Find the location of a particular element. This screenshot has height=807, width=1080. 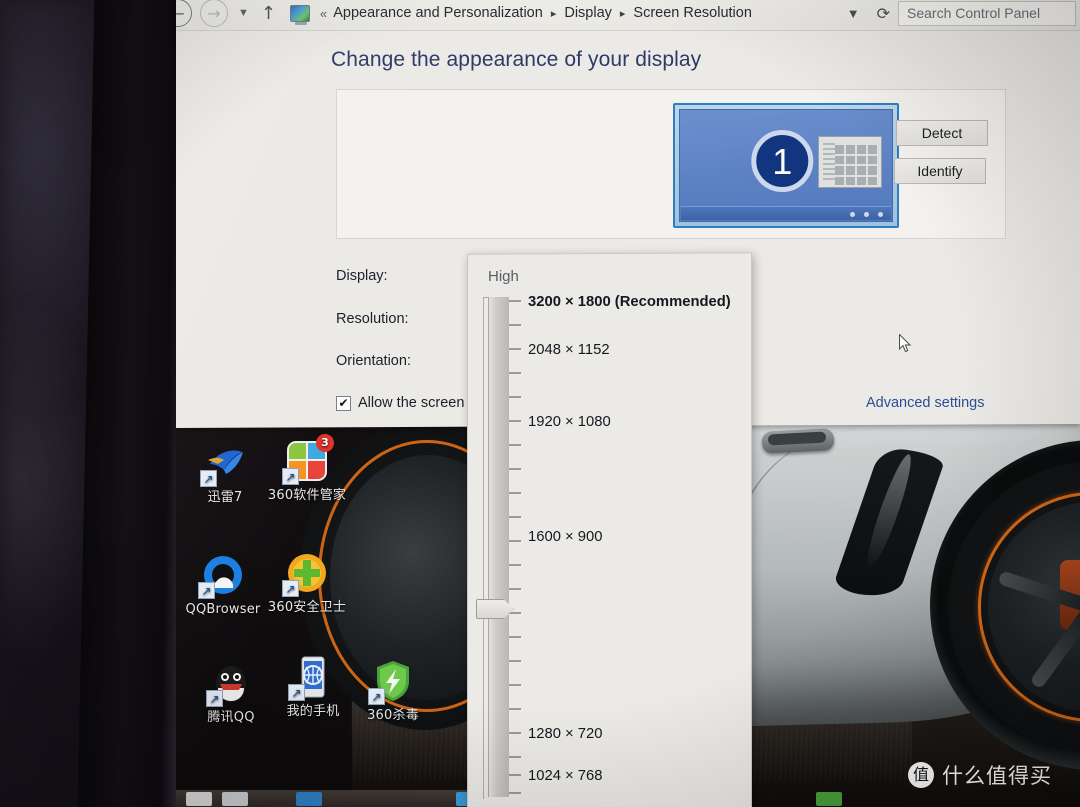

360-antivirus-icon: ↗ is located at coordinates (392, 681).